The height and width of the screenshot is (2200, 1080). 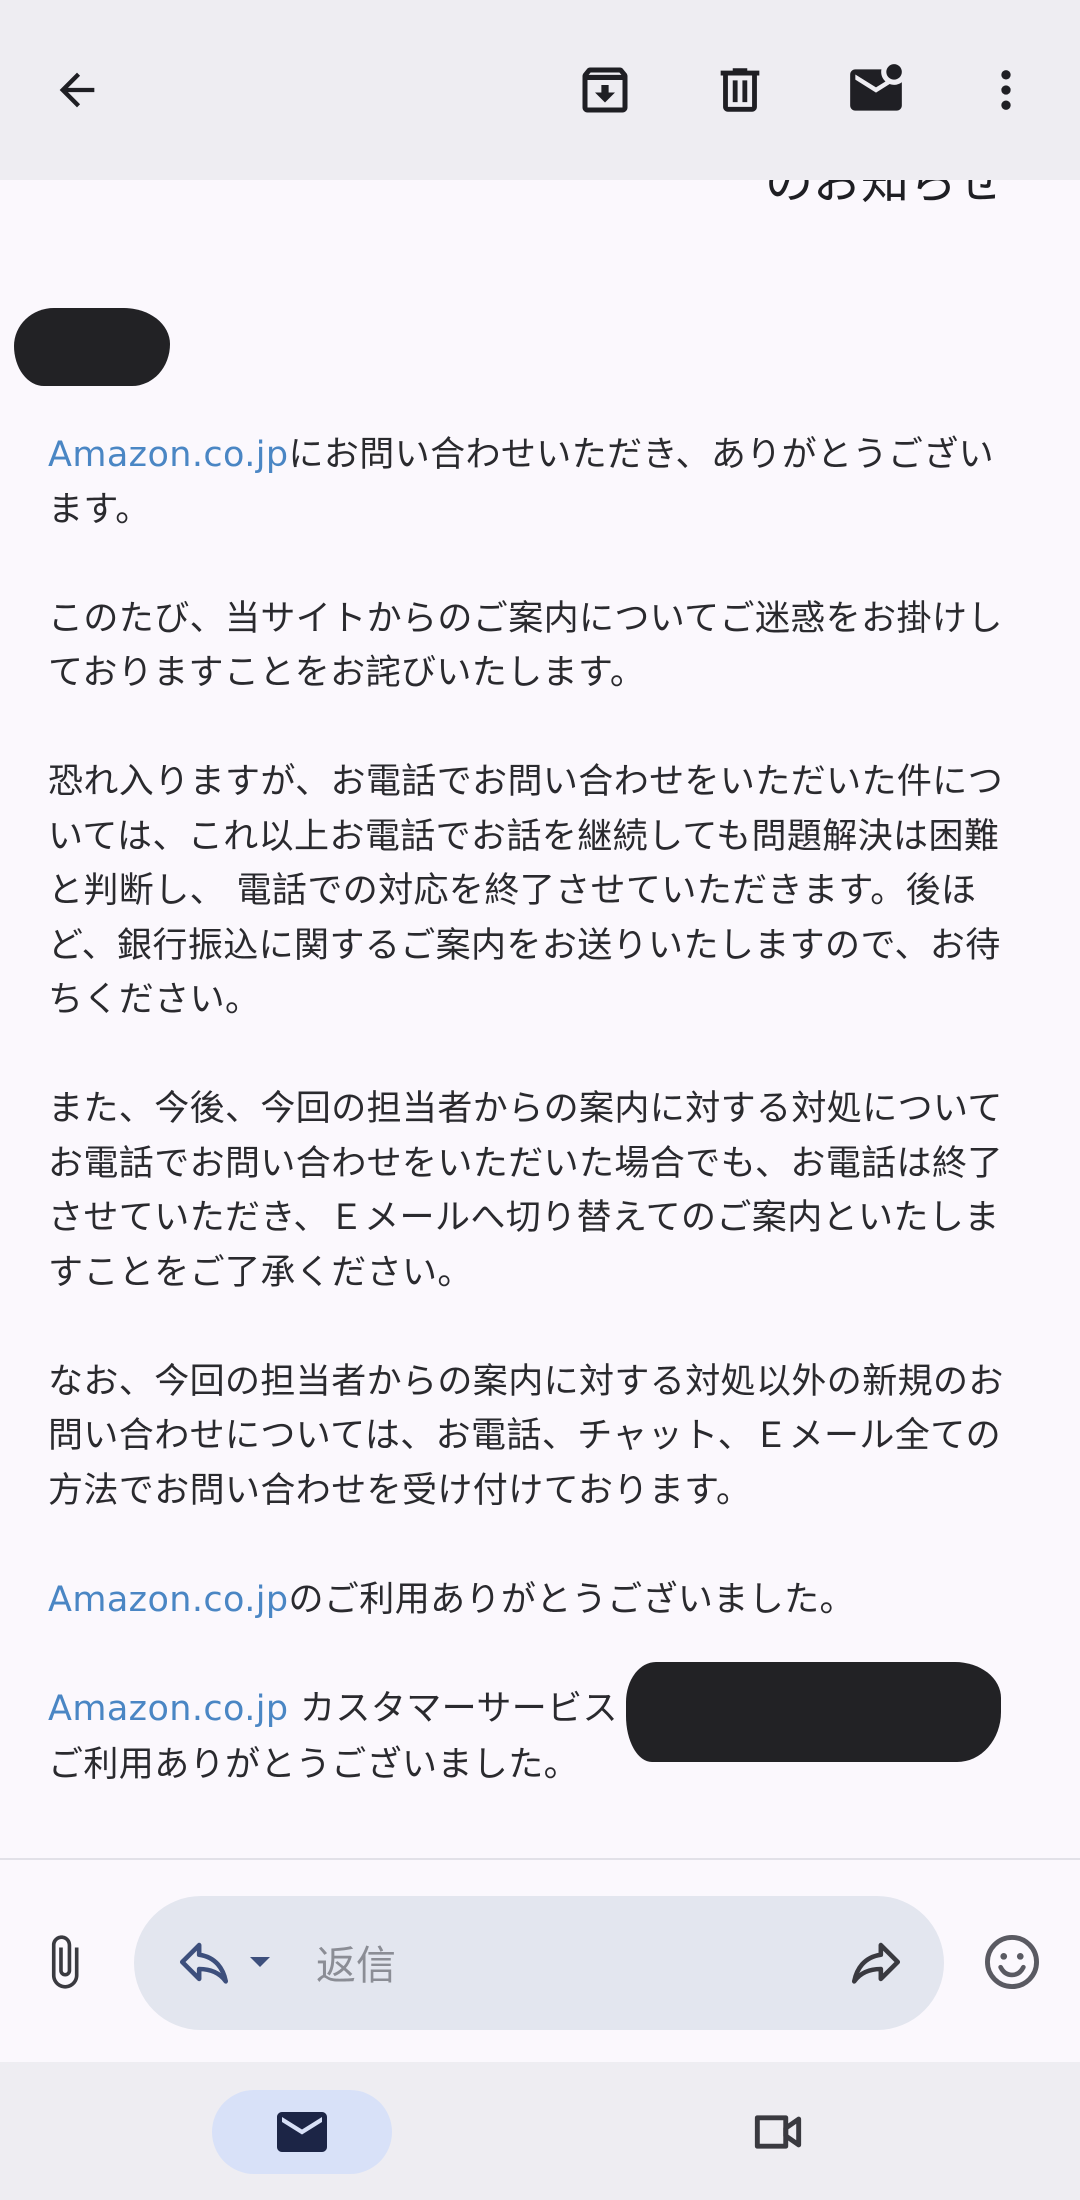 What do you see at coordinates (540, 2131) in the screenshot?
I see `bottom-navigation` at bounding box center [540, 2131].